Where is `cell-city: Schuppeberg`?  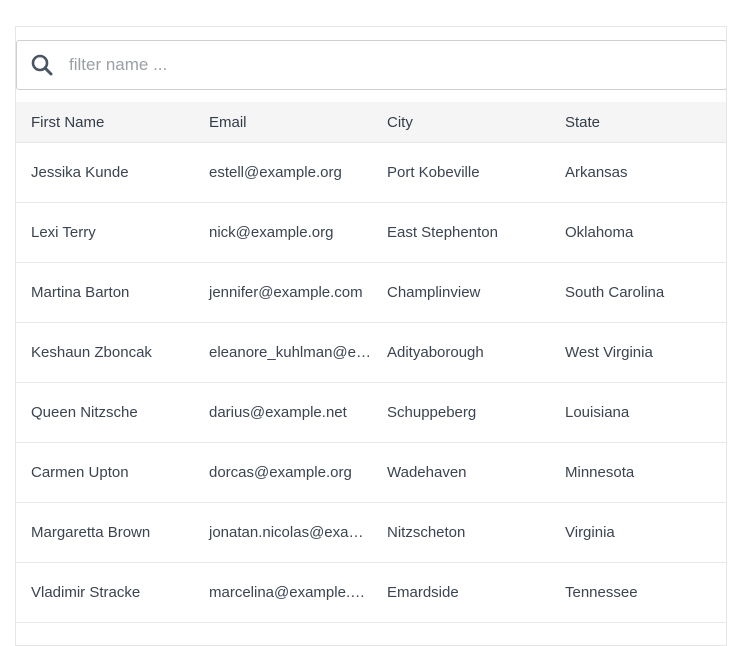 cell-city: Schuppeberg is located at coordinates (432, 412).